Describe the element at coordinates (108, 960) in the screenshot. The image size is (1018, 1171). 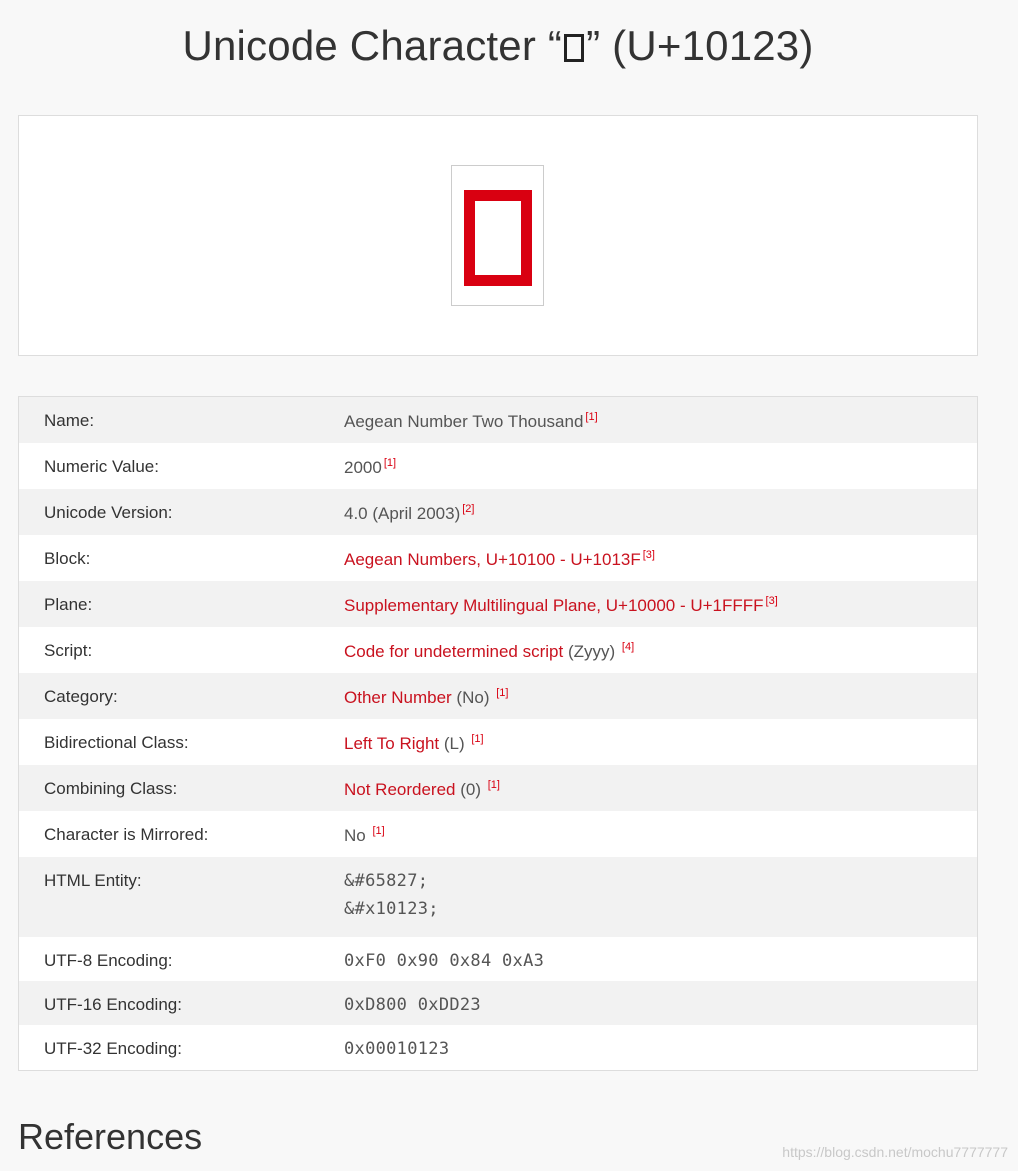
I see `row-label: UTF-8 Encoding:` at that location.